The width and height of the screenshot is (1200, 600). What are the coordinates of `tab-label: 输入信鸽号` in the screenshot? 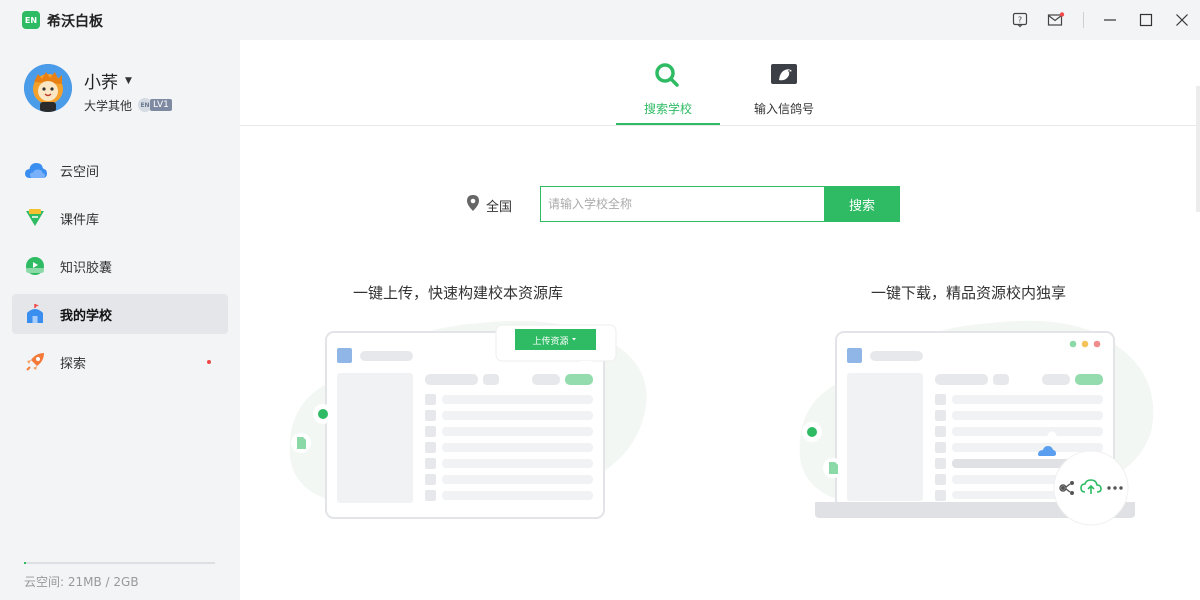 It's located at (784, 109).